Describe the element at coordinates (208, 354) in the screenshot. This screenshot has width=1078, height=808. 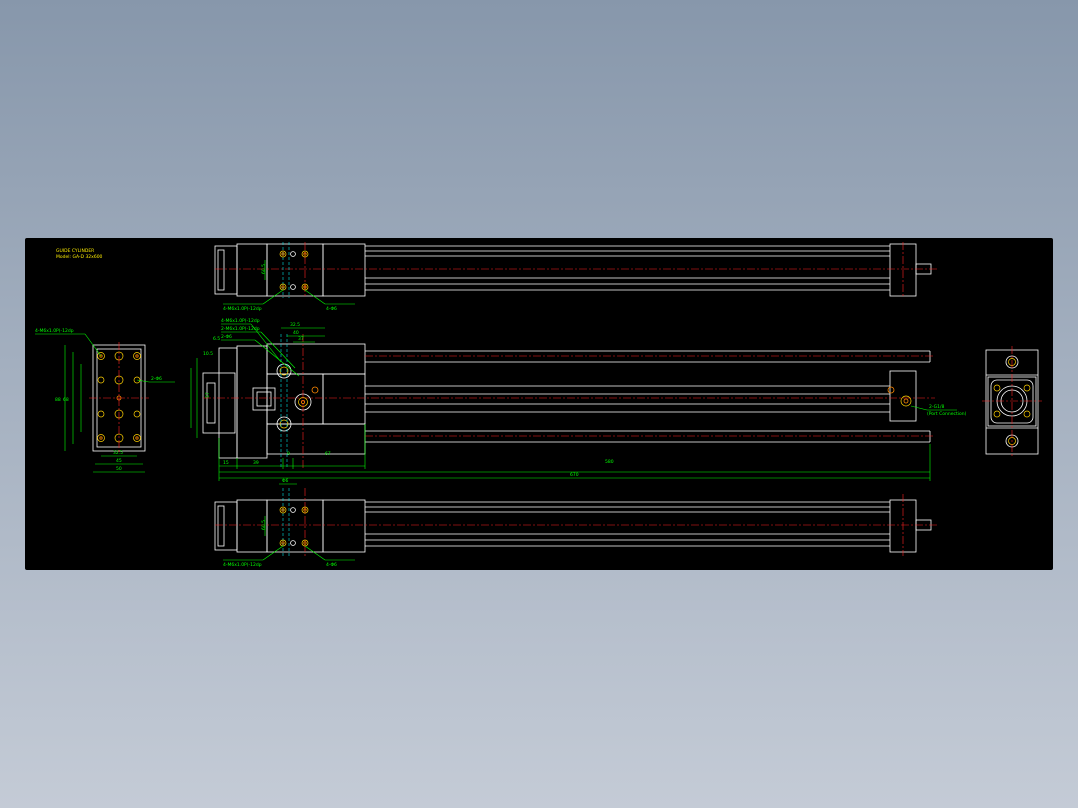
I see `dim-10-5: 10.5` at that location.